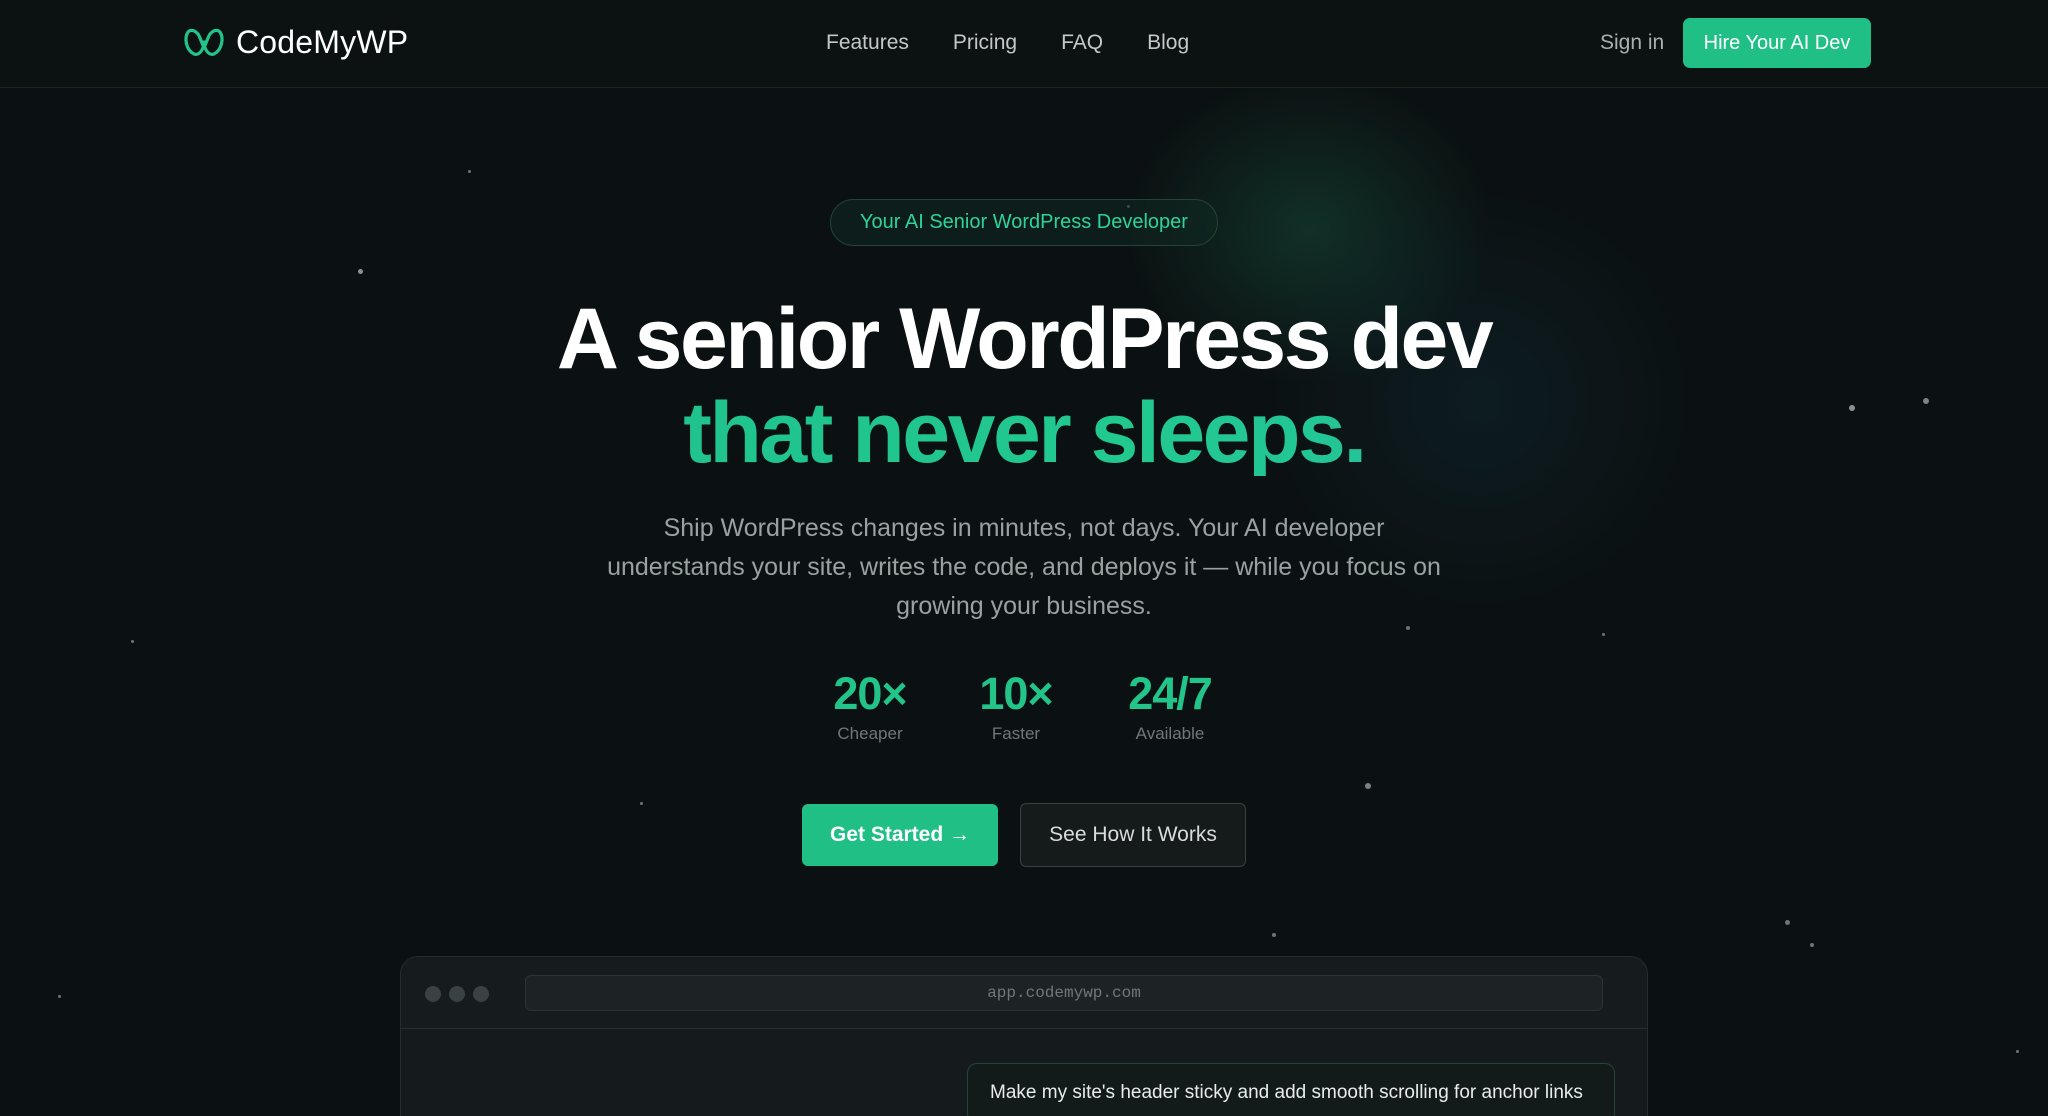 This screenshot has width=2048, height=1116. I want to click on stat-available: 24/7 Available, so click(1170, 706).